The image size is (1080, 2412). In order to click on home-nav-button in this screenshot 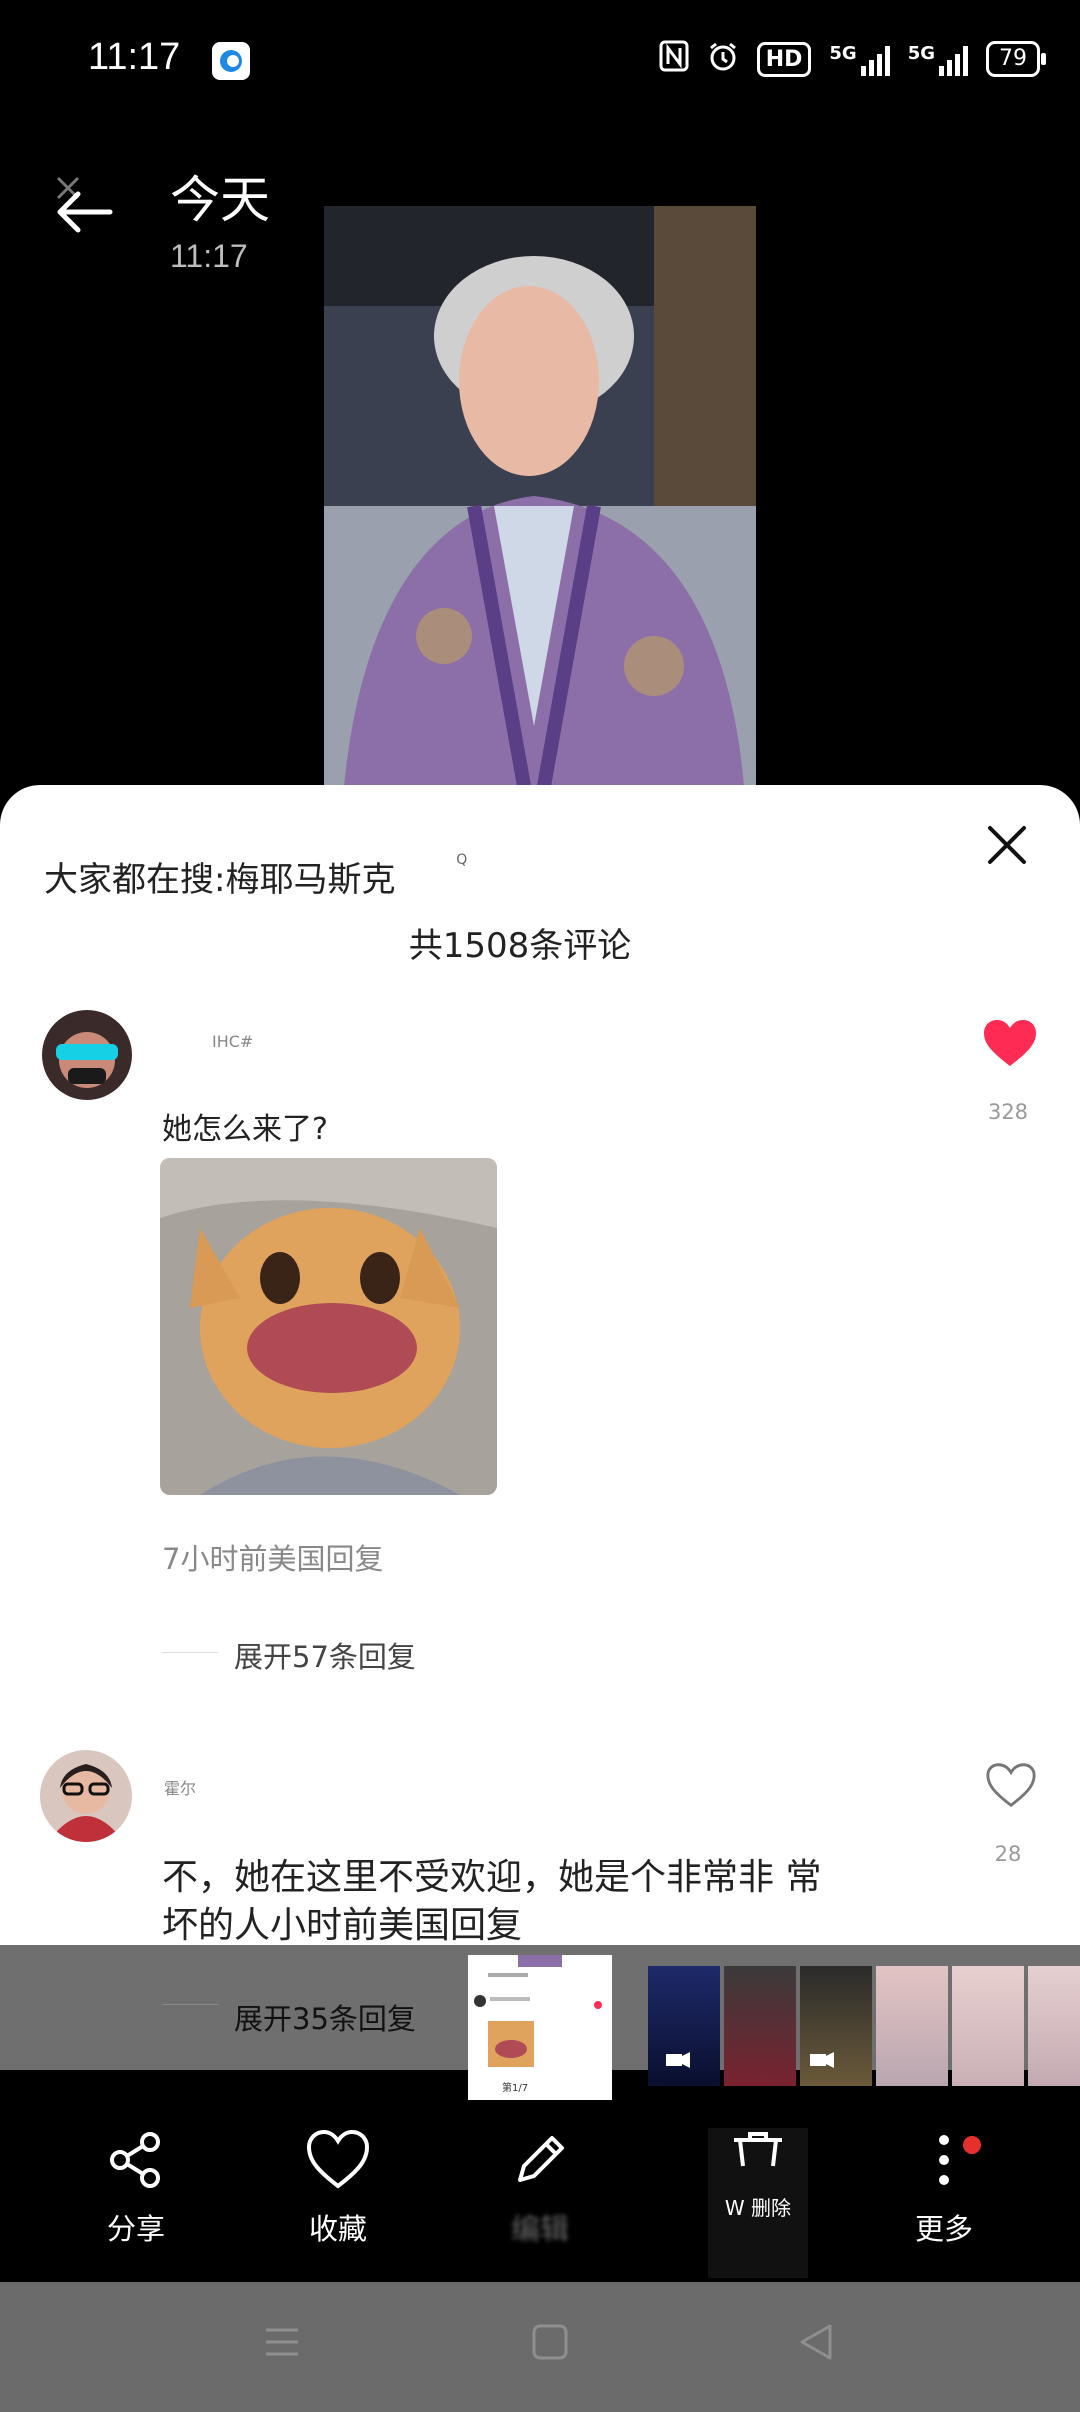, I will do `click(550, 2344)`.